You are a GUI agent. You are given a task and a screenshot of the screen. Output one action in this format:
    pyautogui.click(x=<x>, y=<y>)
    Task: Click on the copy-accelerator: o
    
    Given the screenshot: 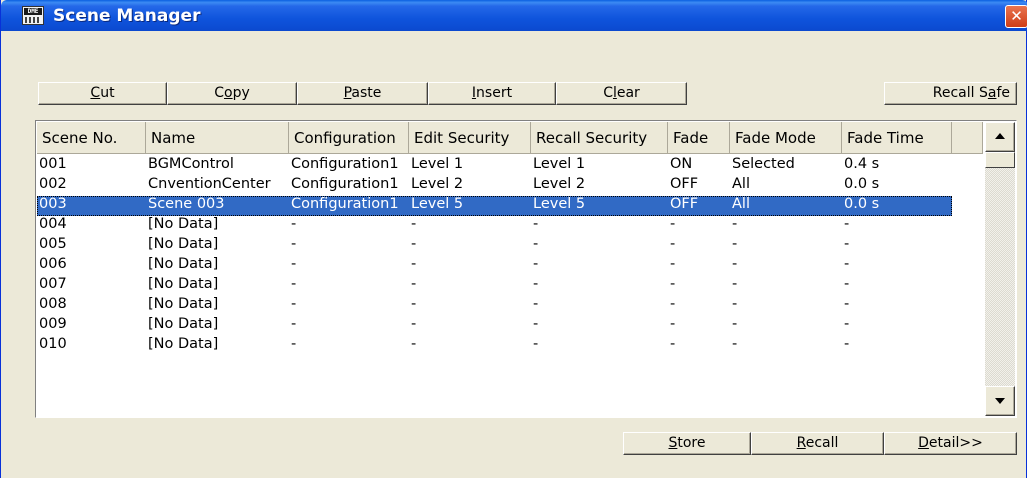 What is the action you would take?
    pyautogui.click(x=228, y=93)
    